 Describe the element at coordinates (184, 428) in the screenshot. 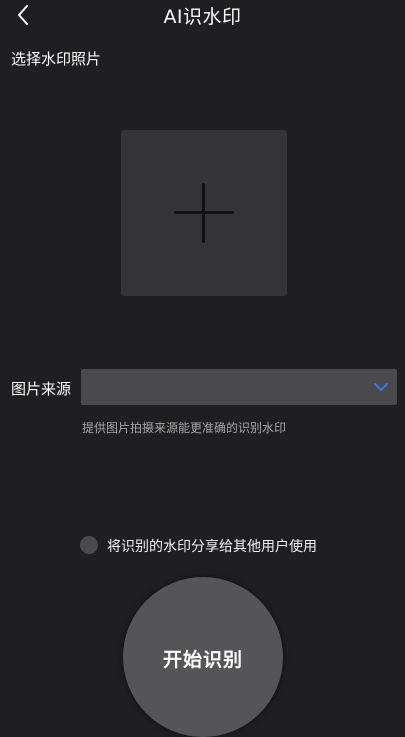

I see `image-source-hint: 提供图片拍摄来源能更准确的识别水印` at that location.